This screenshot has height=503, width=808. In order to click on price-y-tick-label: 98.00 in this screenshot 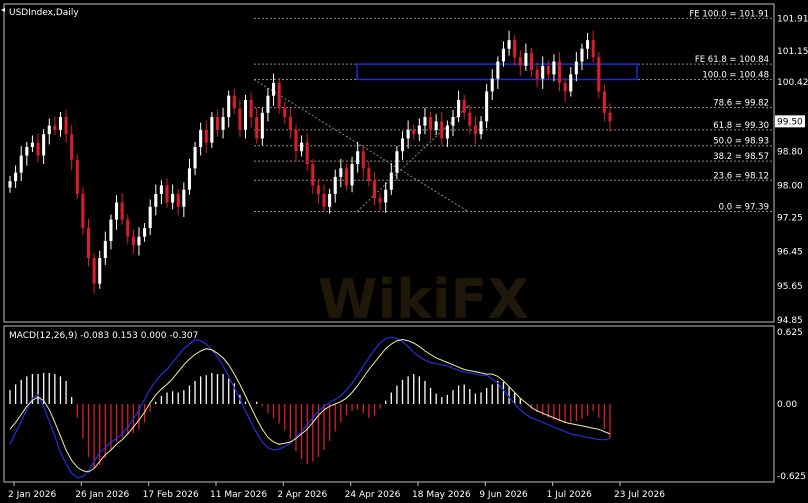, I will do `click(790, 186)`.